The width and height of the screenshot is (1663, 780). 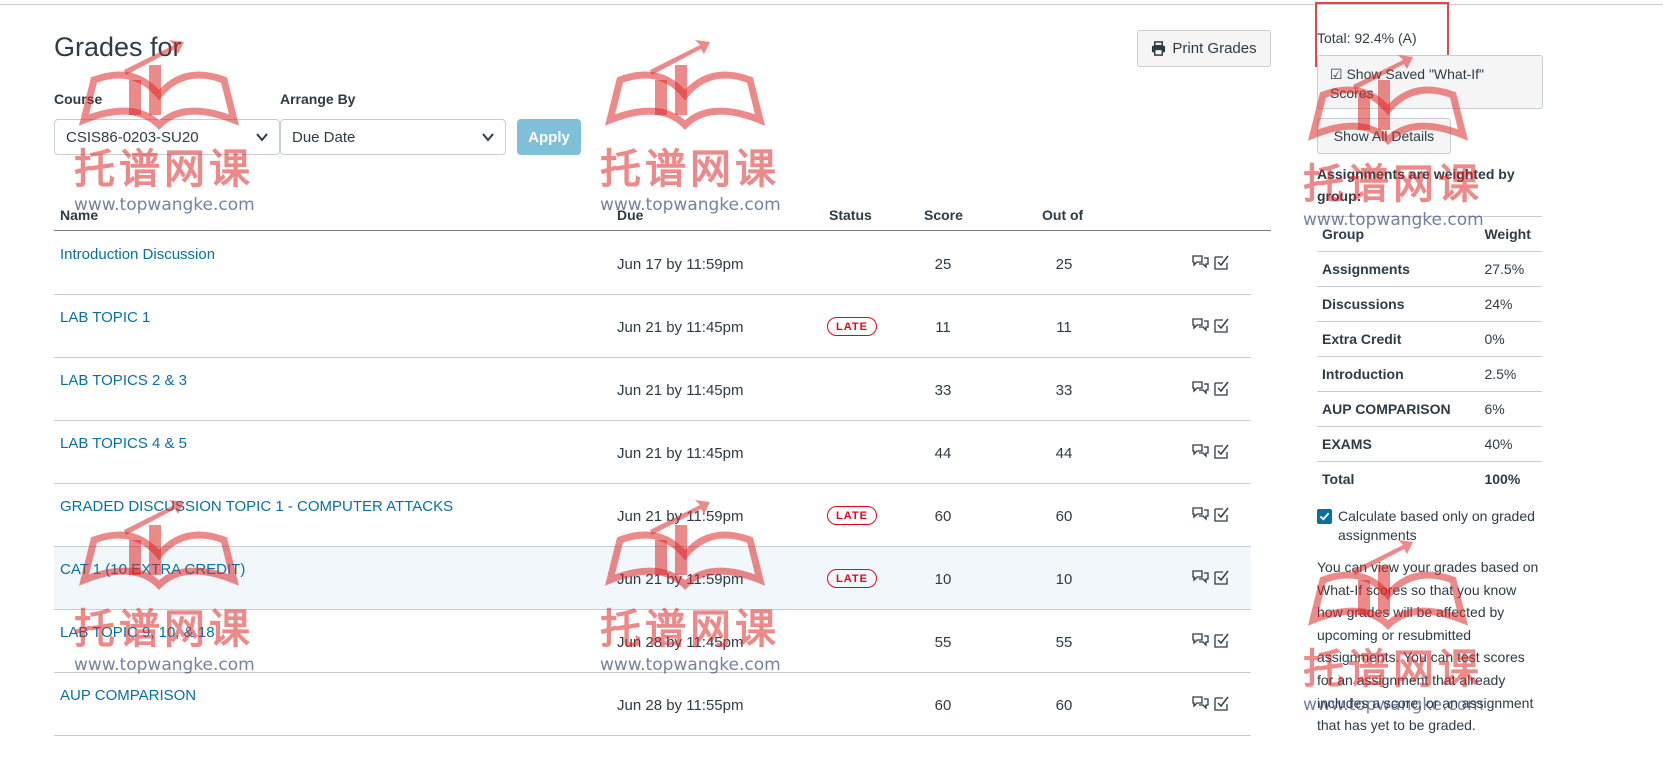 What do you see at coordinates (1214, 48) in the screenshot?
I see `print-grades-label: Print Grades` at bounding box center [1214, 48].